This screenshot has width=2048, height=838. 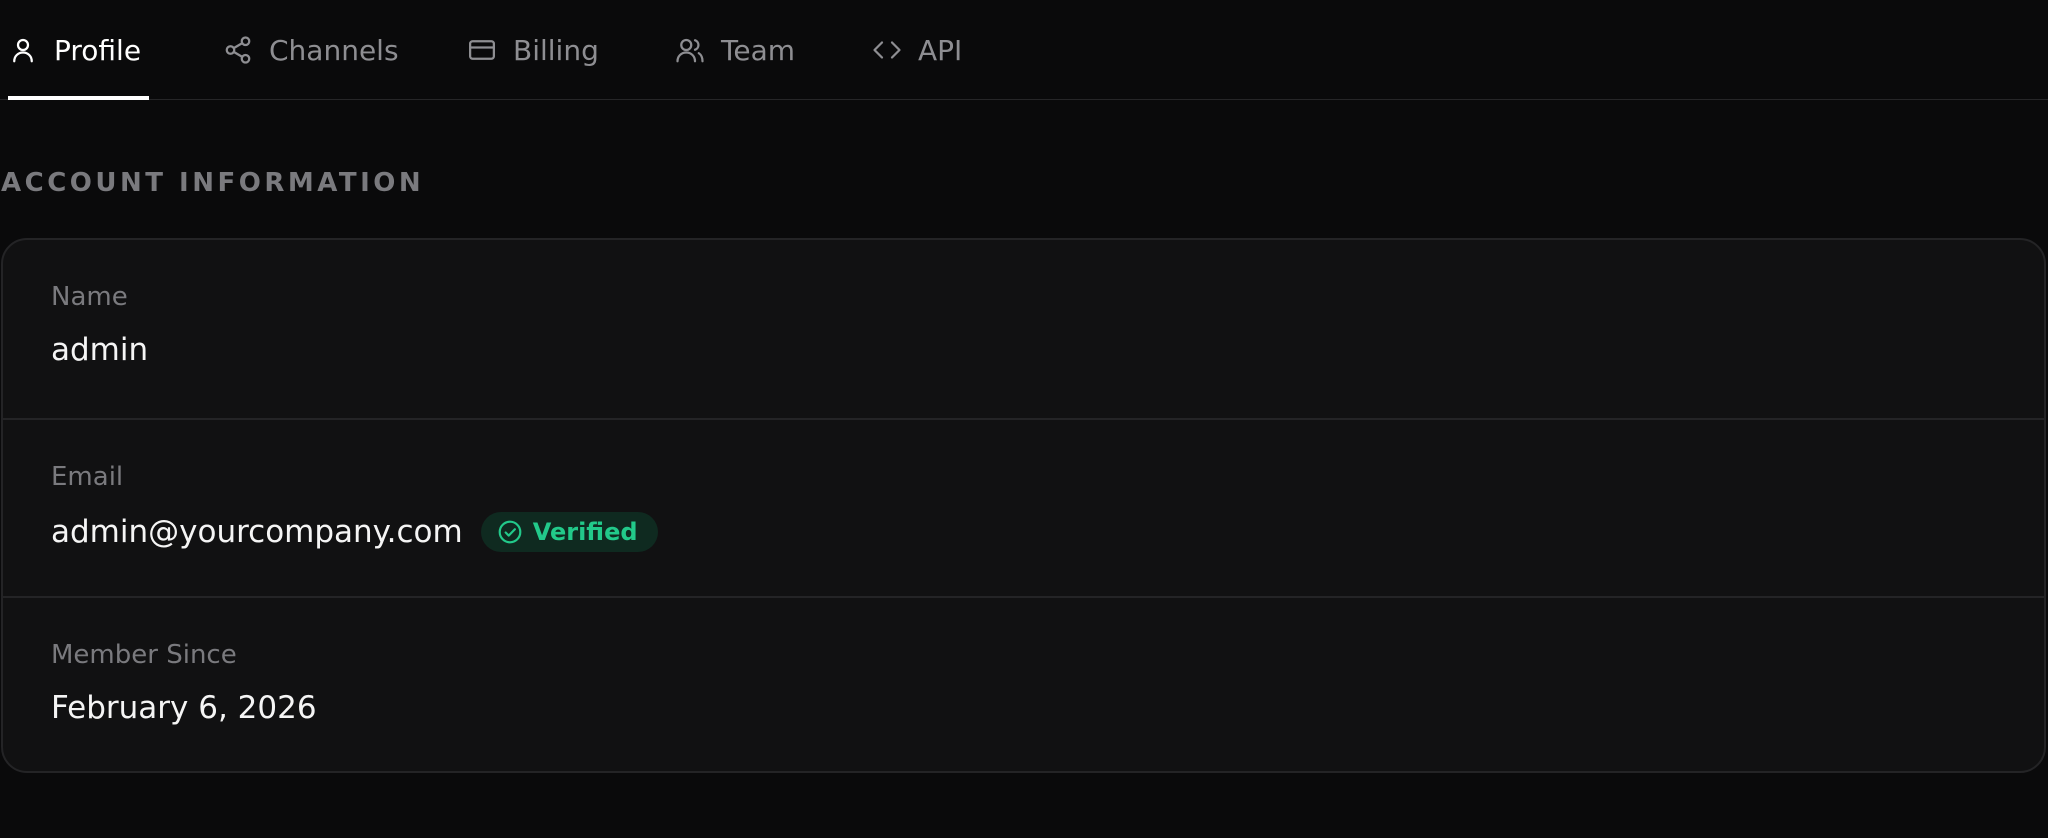 I want to click on tab-channels: Channels, so click(x=311, y=50).